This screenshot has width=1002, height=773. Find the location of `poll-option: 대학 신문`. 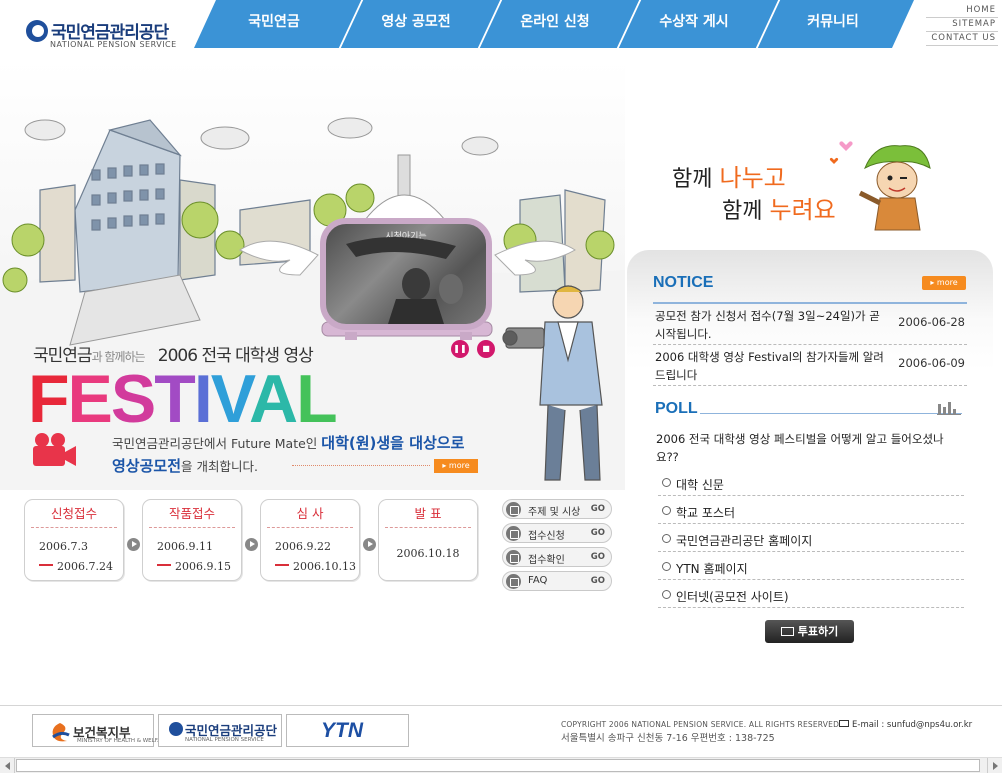

poll-option: 대학 신문 is located at coordinates (811, 485).